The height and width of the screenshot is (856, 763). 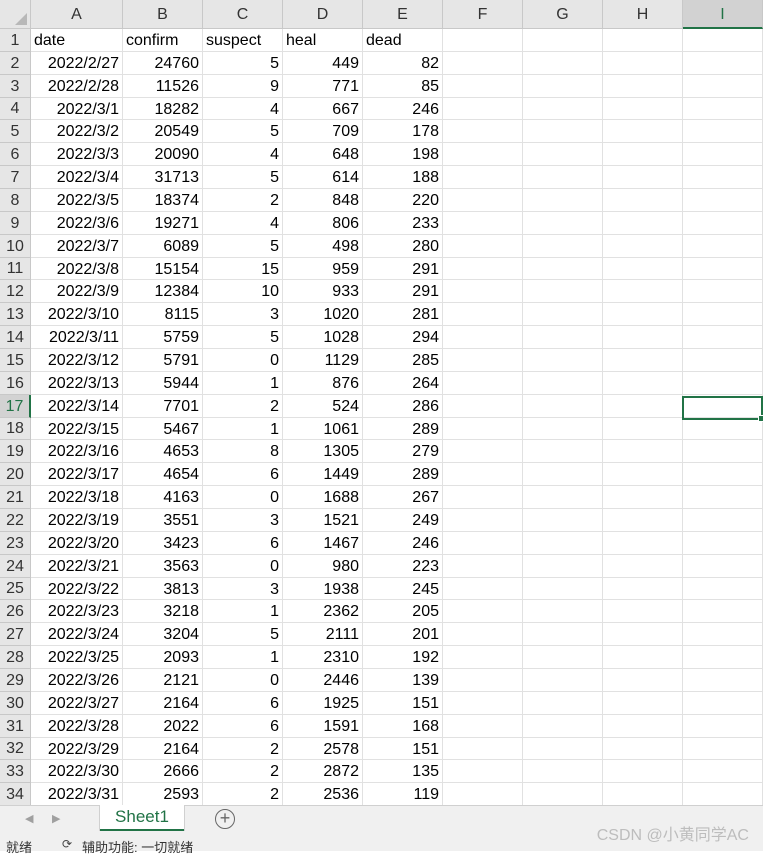 I want to click on cell-e19: 279, so click(x=403, y=451).